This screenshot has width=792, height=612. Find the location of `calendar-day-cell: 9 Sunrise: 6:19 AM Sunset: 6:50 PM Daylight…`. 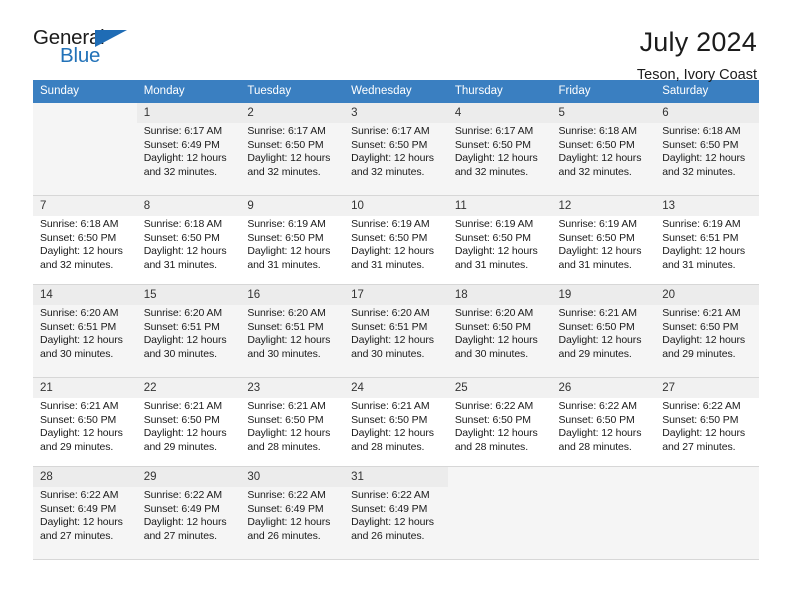

calendar-day-cell: 9 Sunrise: 6:19 AM Sunset: 6:50 PM Daylight… is located at coordinates (292, 240).